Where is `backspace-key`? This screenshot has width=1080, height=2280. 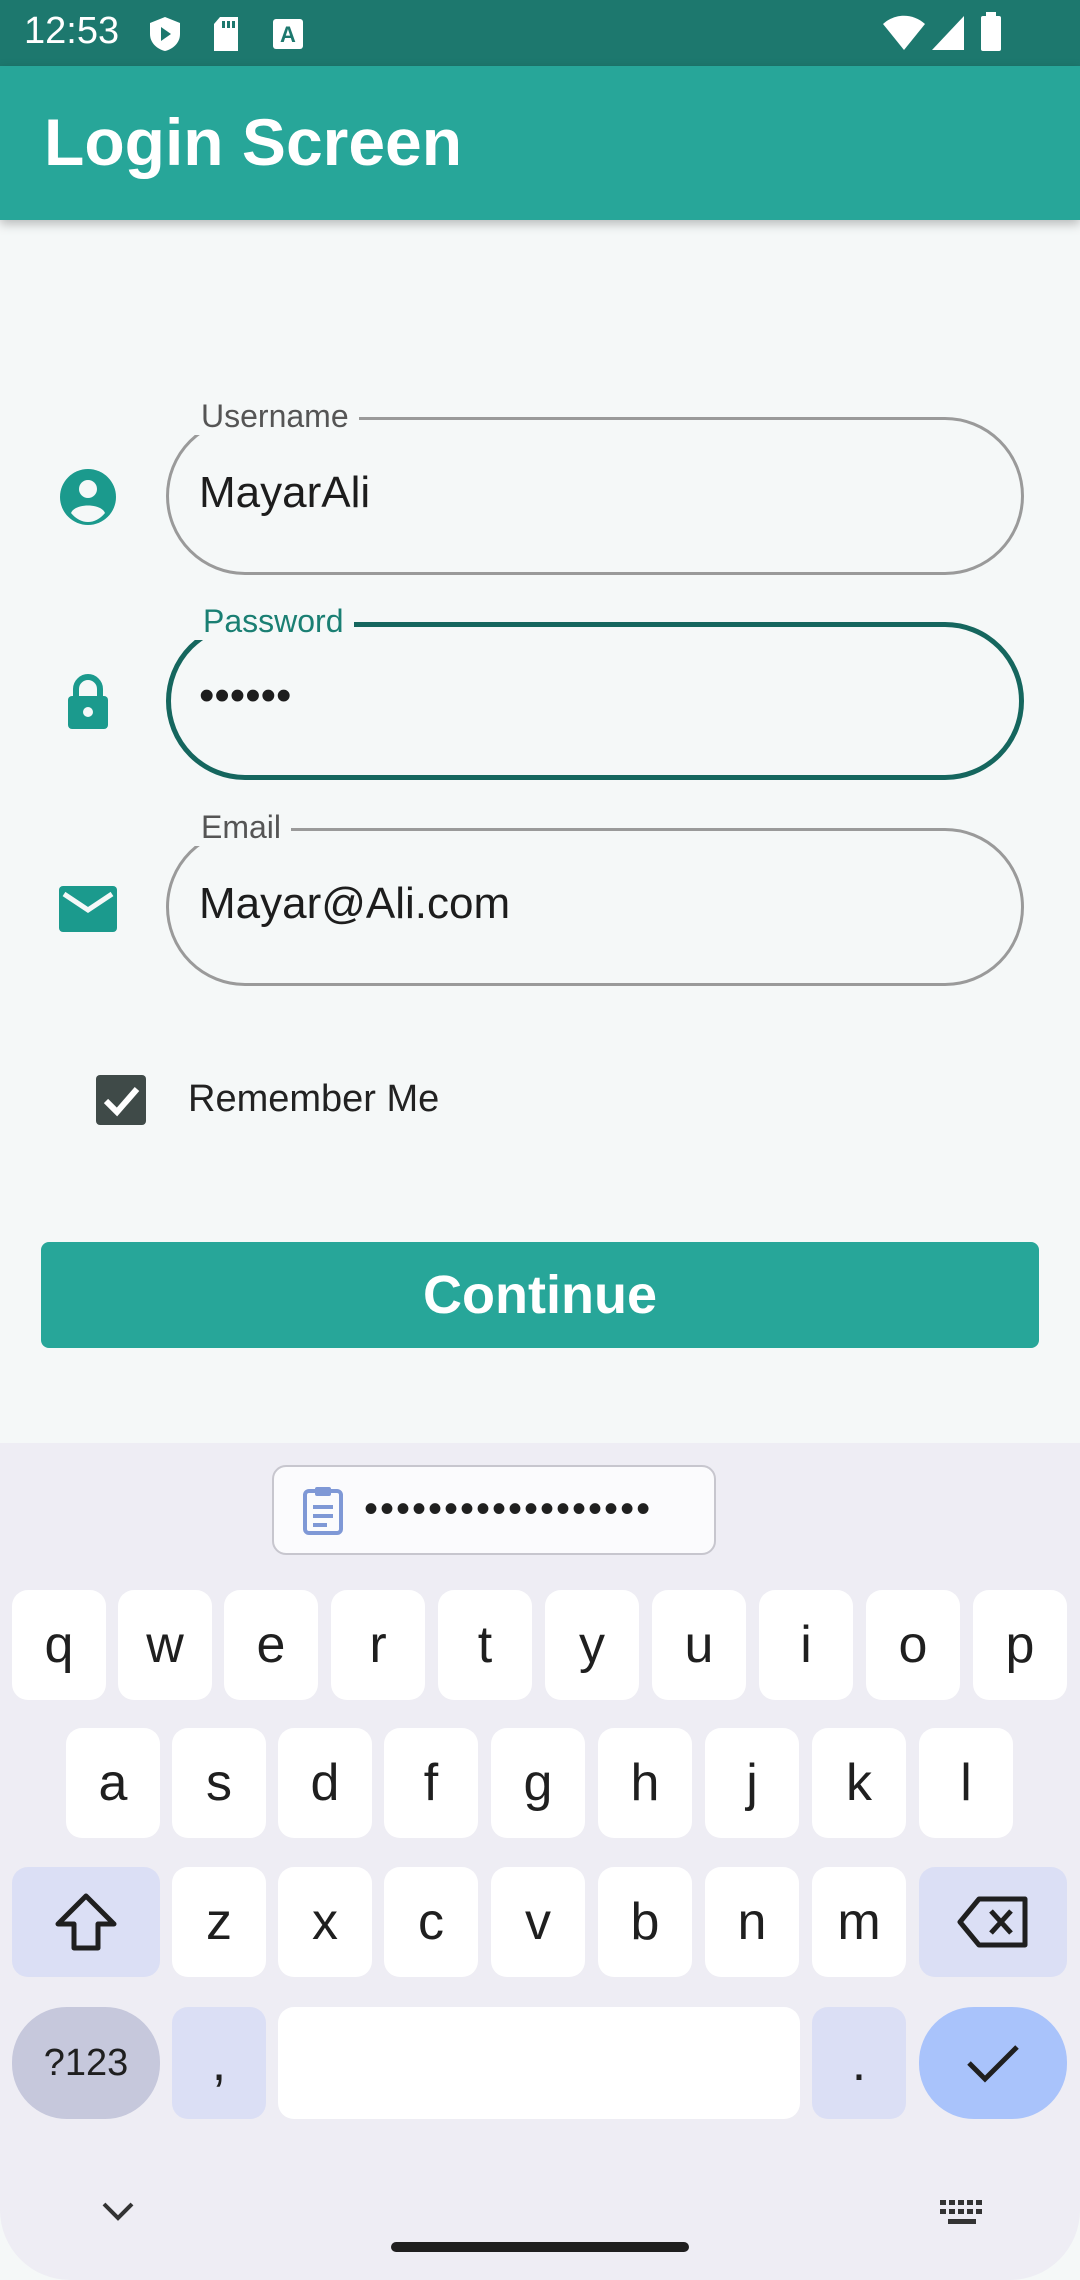
backspace-key is located at coordinates (993, 1922).